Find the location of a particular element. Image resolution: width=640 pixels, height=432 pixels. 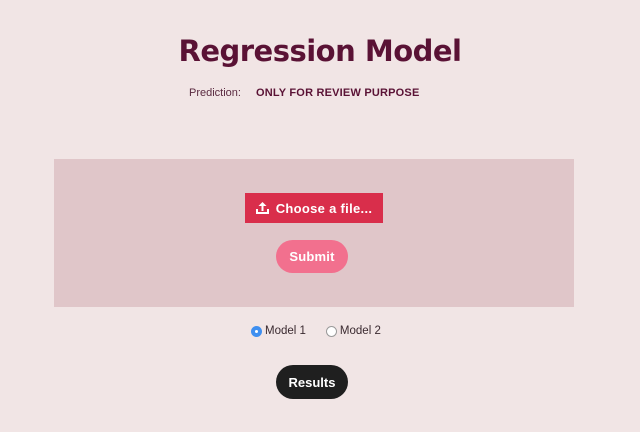

page-title: Regression Model is located at coordinates (320, 51).